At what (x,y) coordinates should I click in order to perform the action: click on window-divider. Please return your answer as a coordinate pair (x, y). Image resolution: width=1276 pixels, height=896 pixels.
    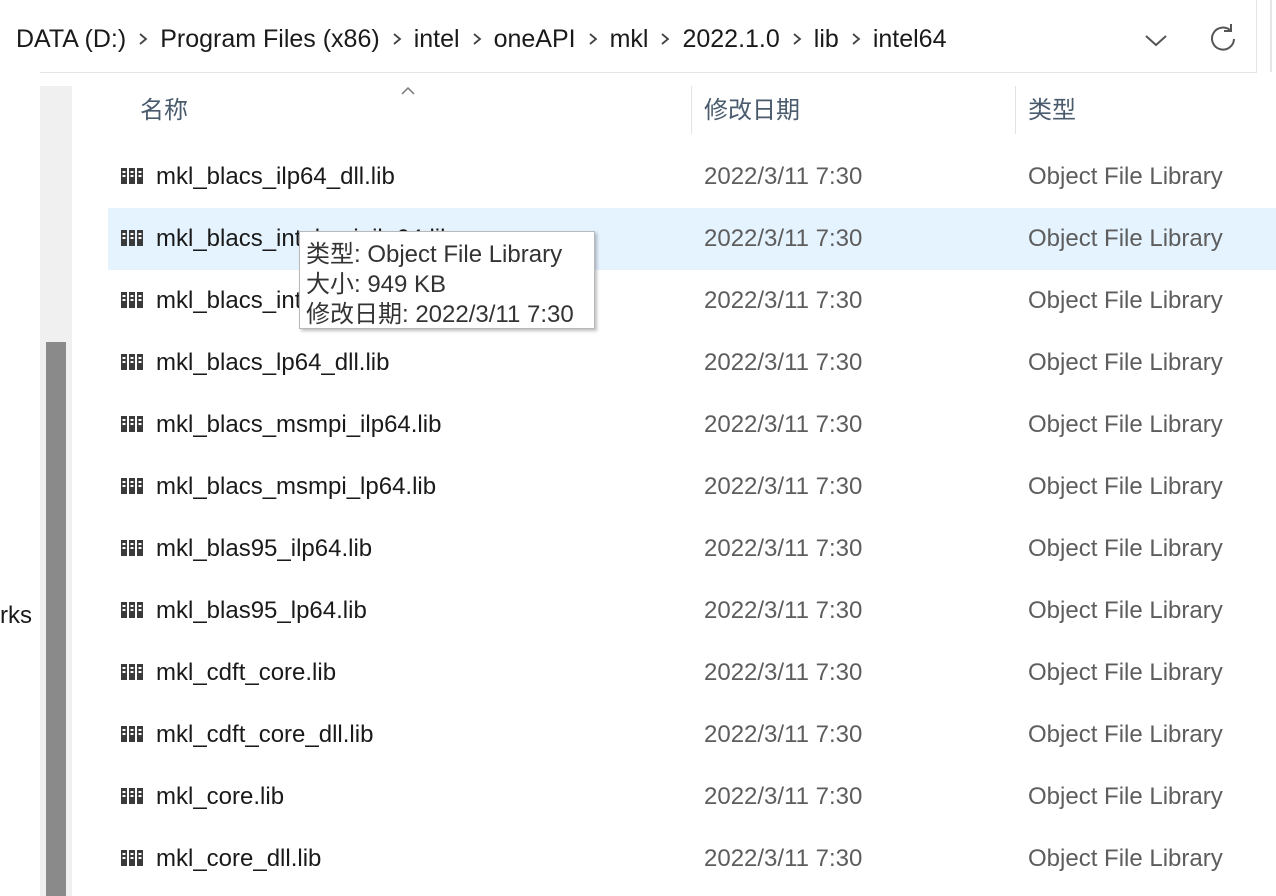
    Looking at the image, I should click on (1271, 36).